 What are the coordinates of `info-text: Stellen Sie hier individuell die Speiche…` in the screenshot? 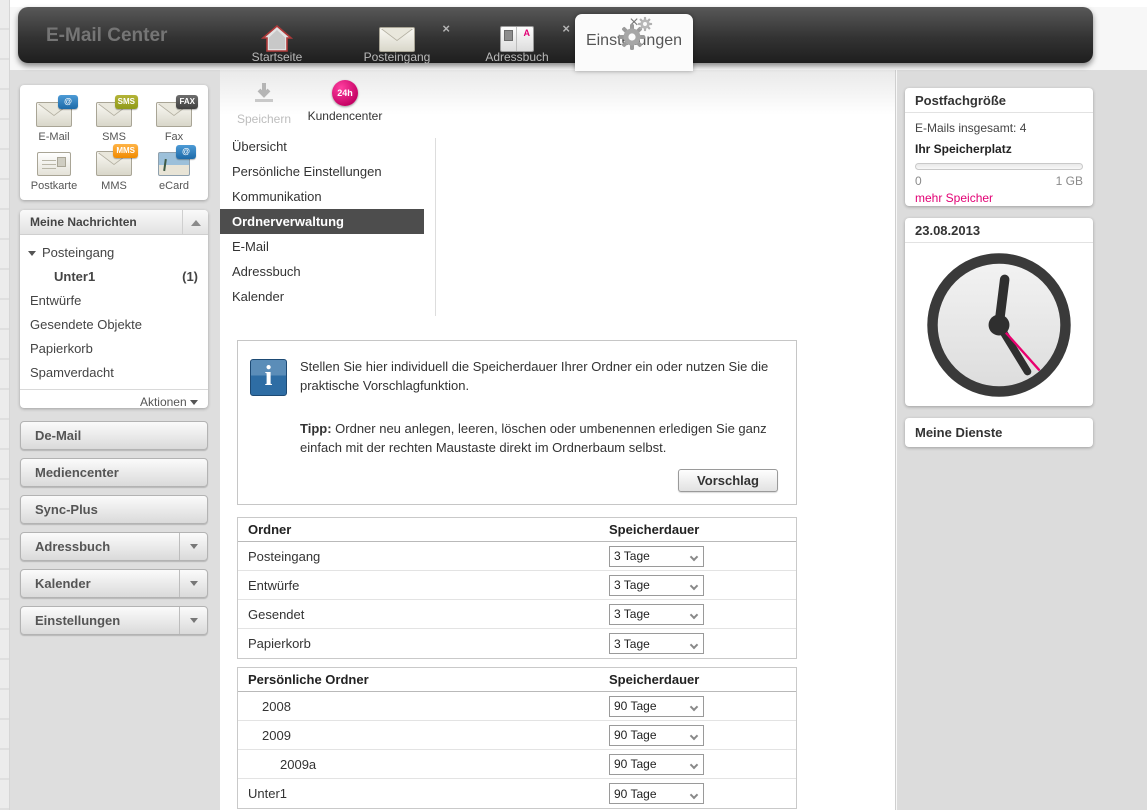 It's located at (534, 376).